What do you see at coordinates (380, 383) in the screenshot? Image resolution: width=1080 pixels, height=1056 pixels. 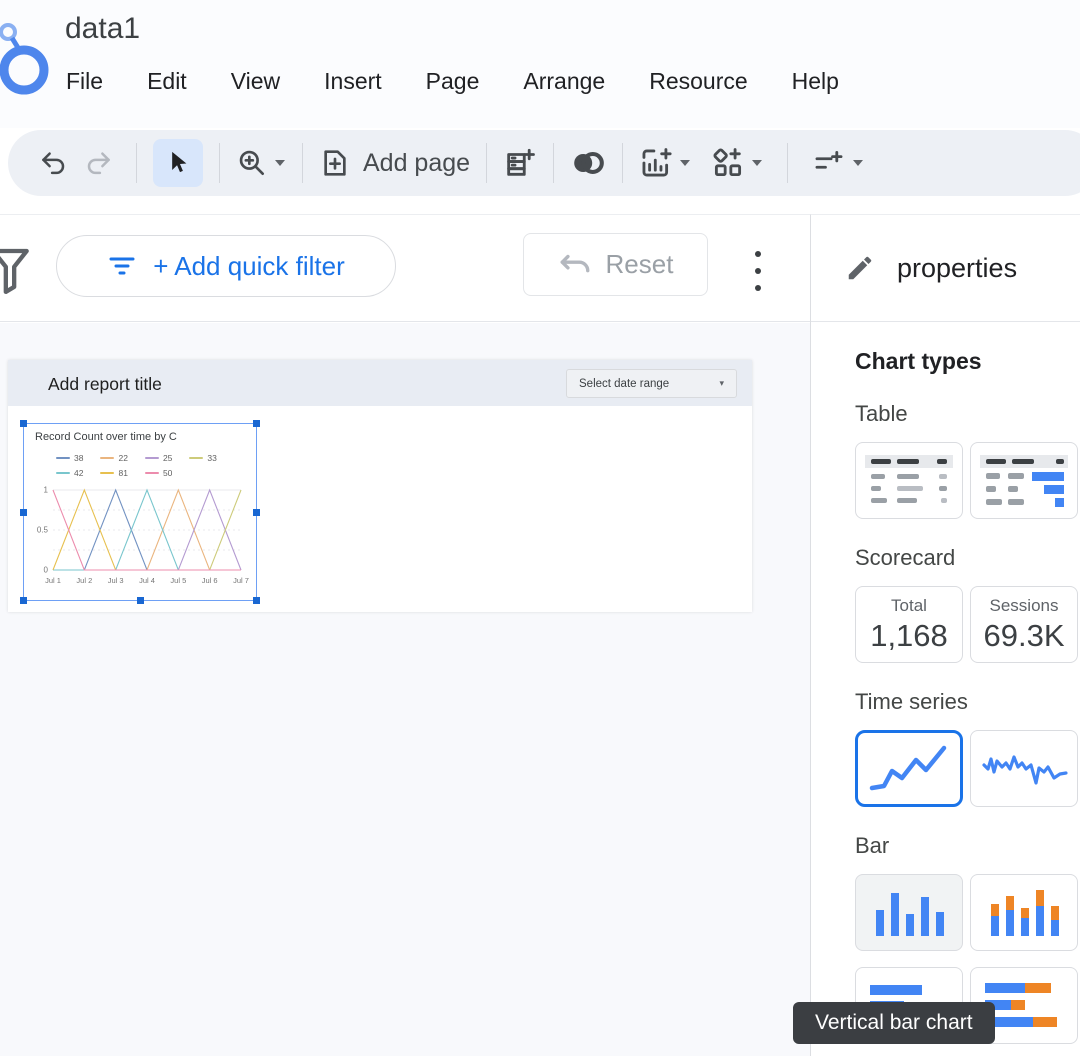 I see `report-header-band: Add report title Select date range ▾` at bounding box center [380, 383].